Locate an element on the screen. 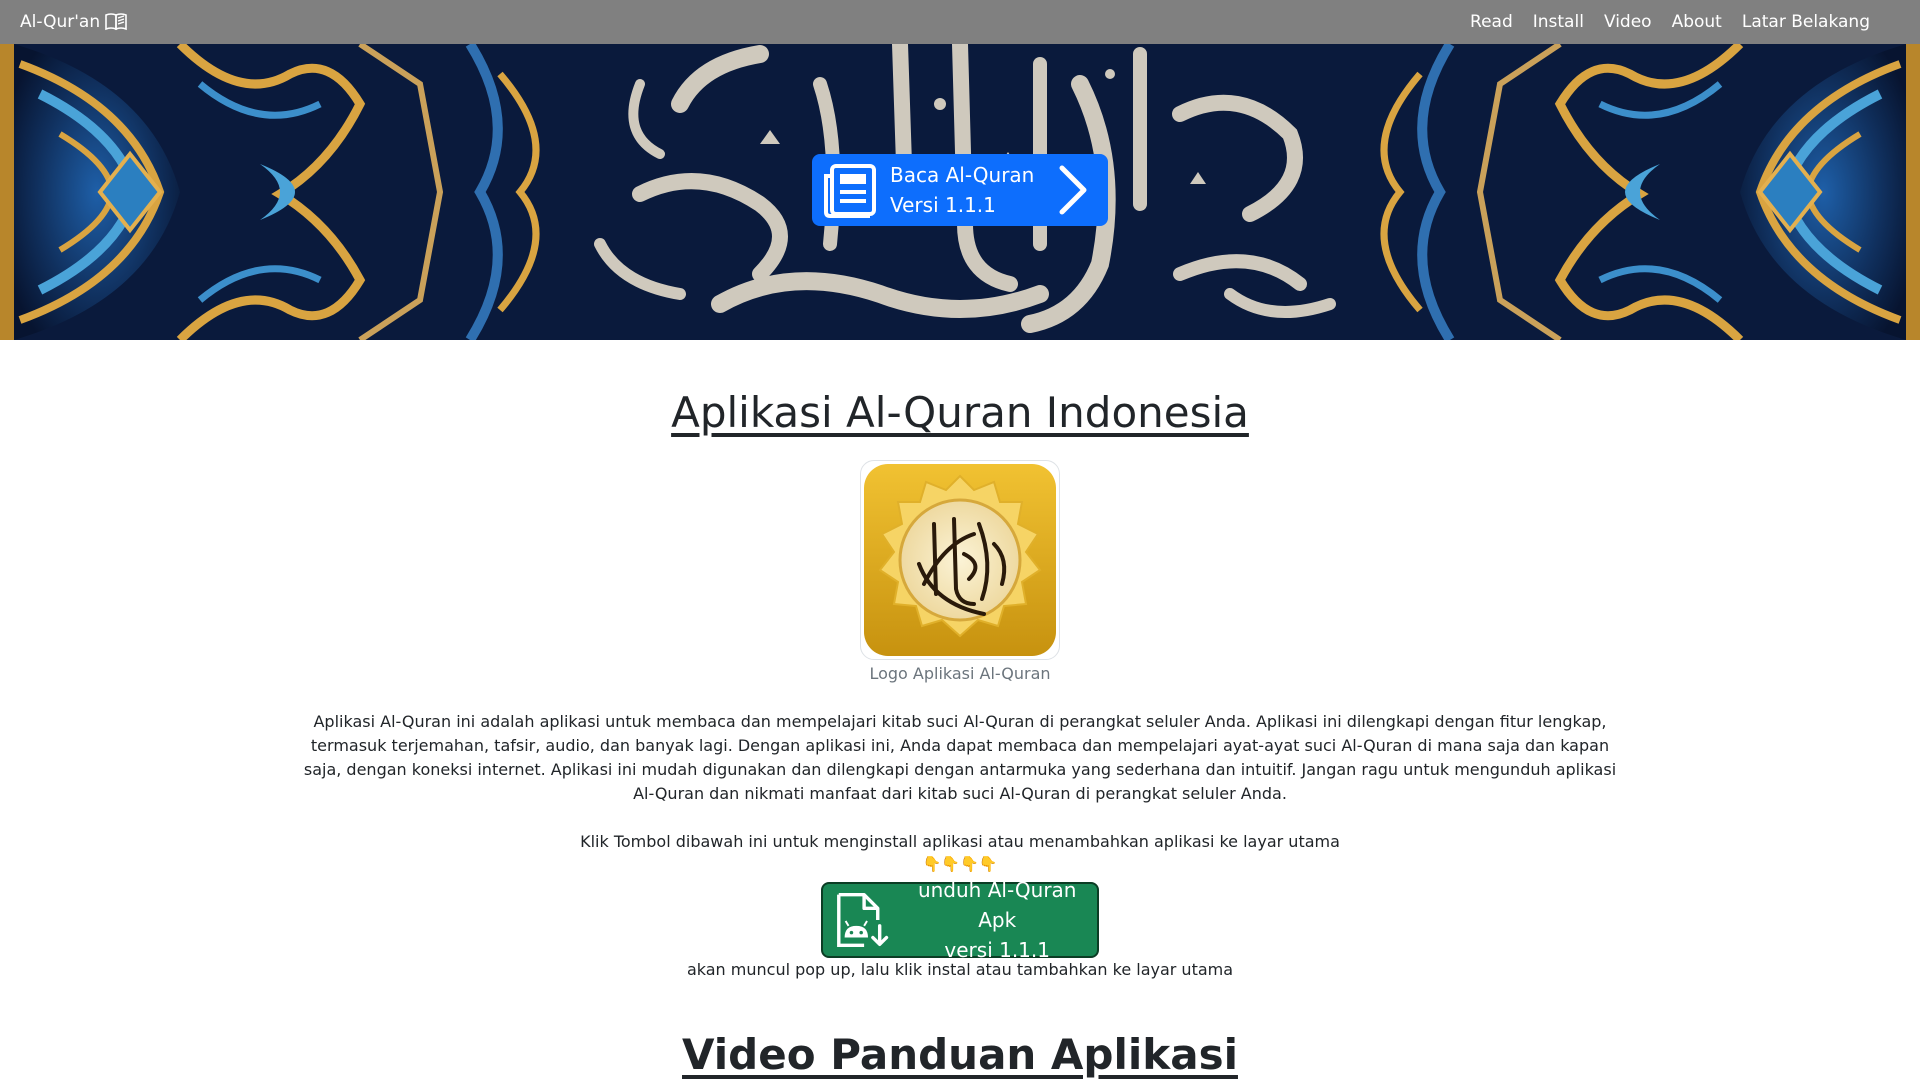 Image resolution: width=1920 pixels, height=1080 pixels. nav-link-install: Install is located at coordinates (1558, 22).